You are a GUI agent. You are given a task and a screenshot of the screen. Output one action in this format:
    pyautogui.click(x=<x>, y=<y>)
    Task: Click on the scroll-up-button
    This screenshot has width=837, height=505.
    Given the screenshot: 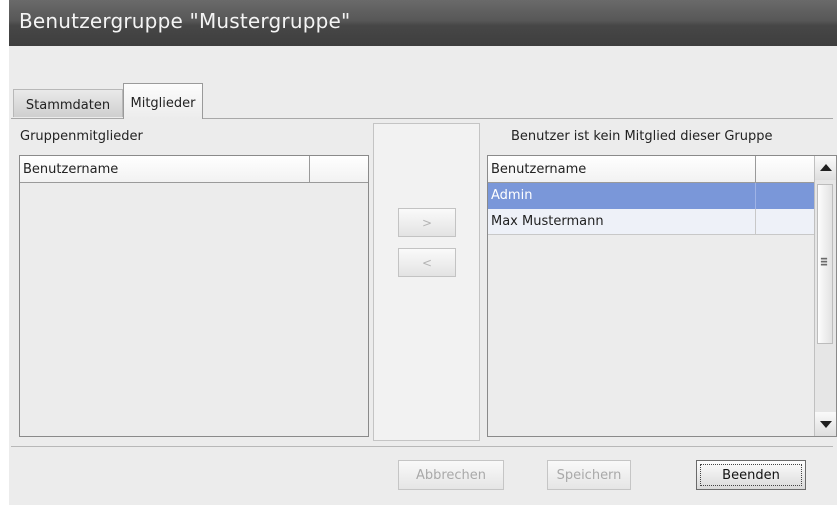 What is the action you would take?
    pyautogui.click(x=825, y=168)
    